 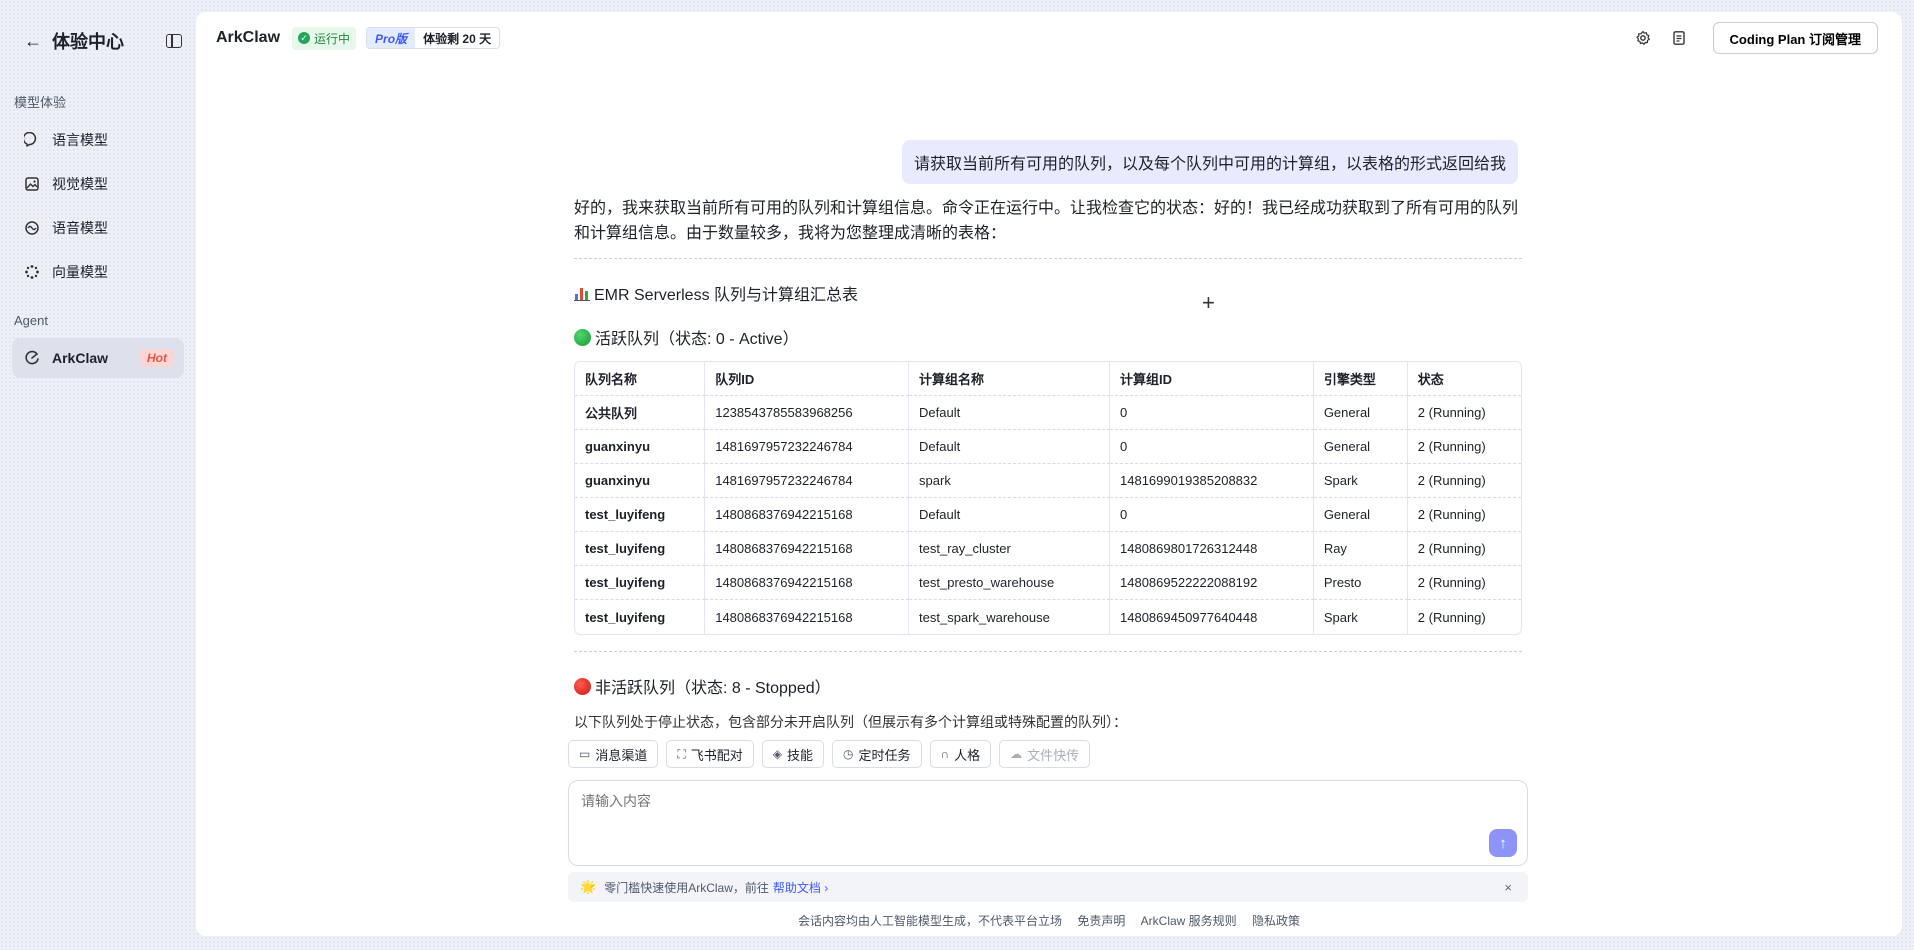 I want to click on table-header-row: 队列名称 队列ID 计算组名称 计算组ID 引擎类型 状态, so click(x=1048, y=379).